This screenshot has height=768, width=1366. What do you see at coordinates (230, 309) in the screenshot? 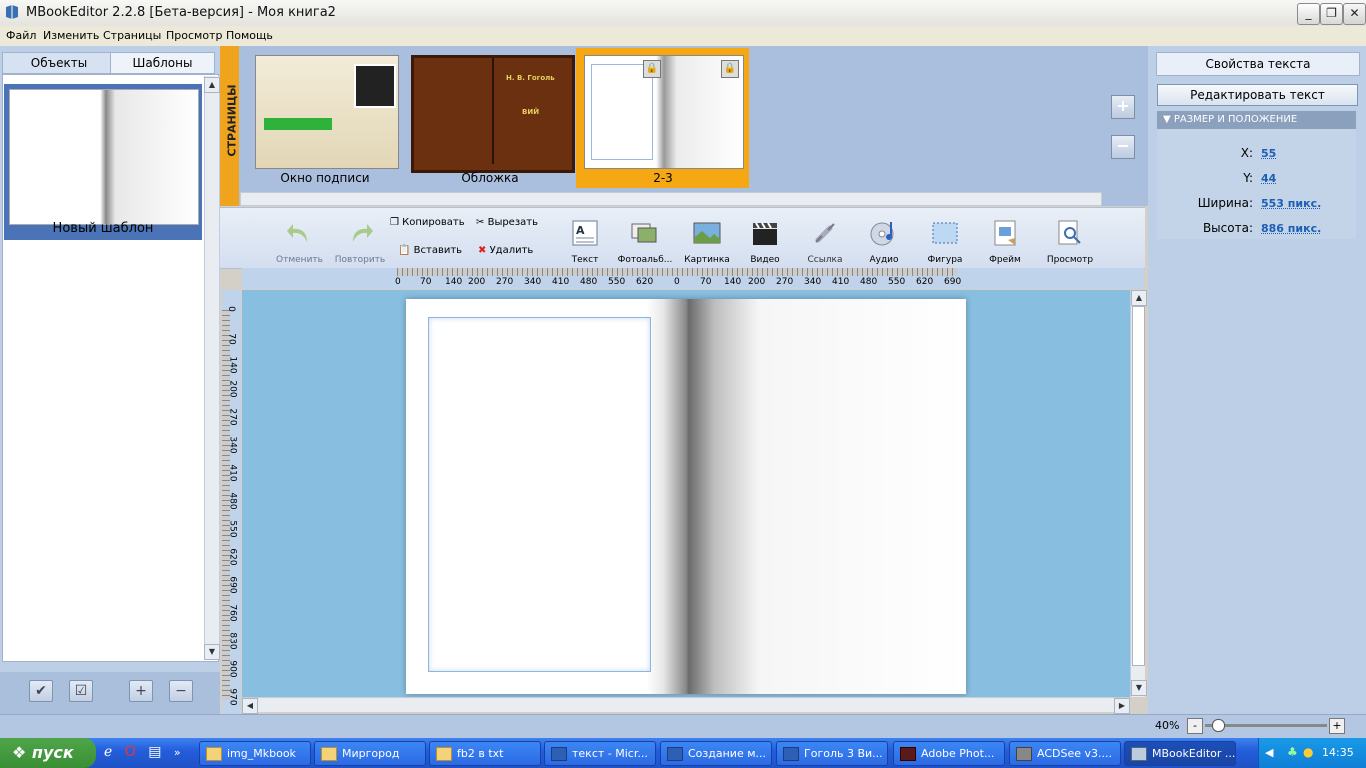
I see `v-tick: 0` at bounding box center [230, 309].